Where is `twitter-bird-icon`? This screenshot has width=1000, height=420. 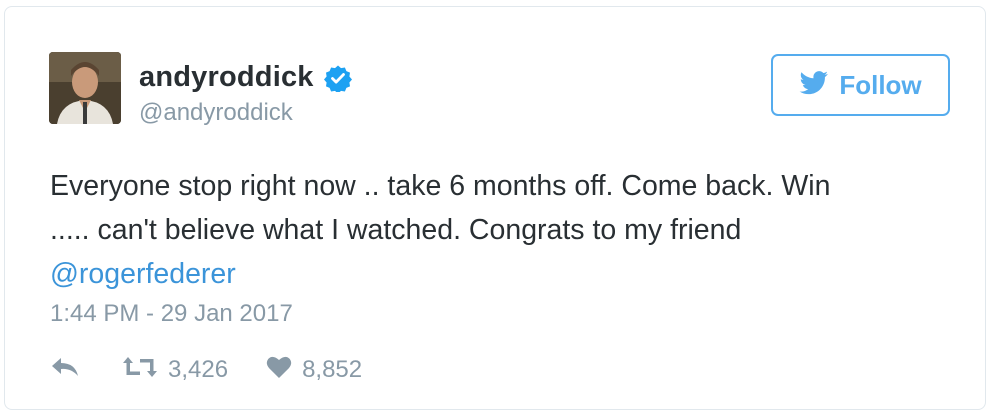
twitter-bird-icon is located at coordinates (814, 85).